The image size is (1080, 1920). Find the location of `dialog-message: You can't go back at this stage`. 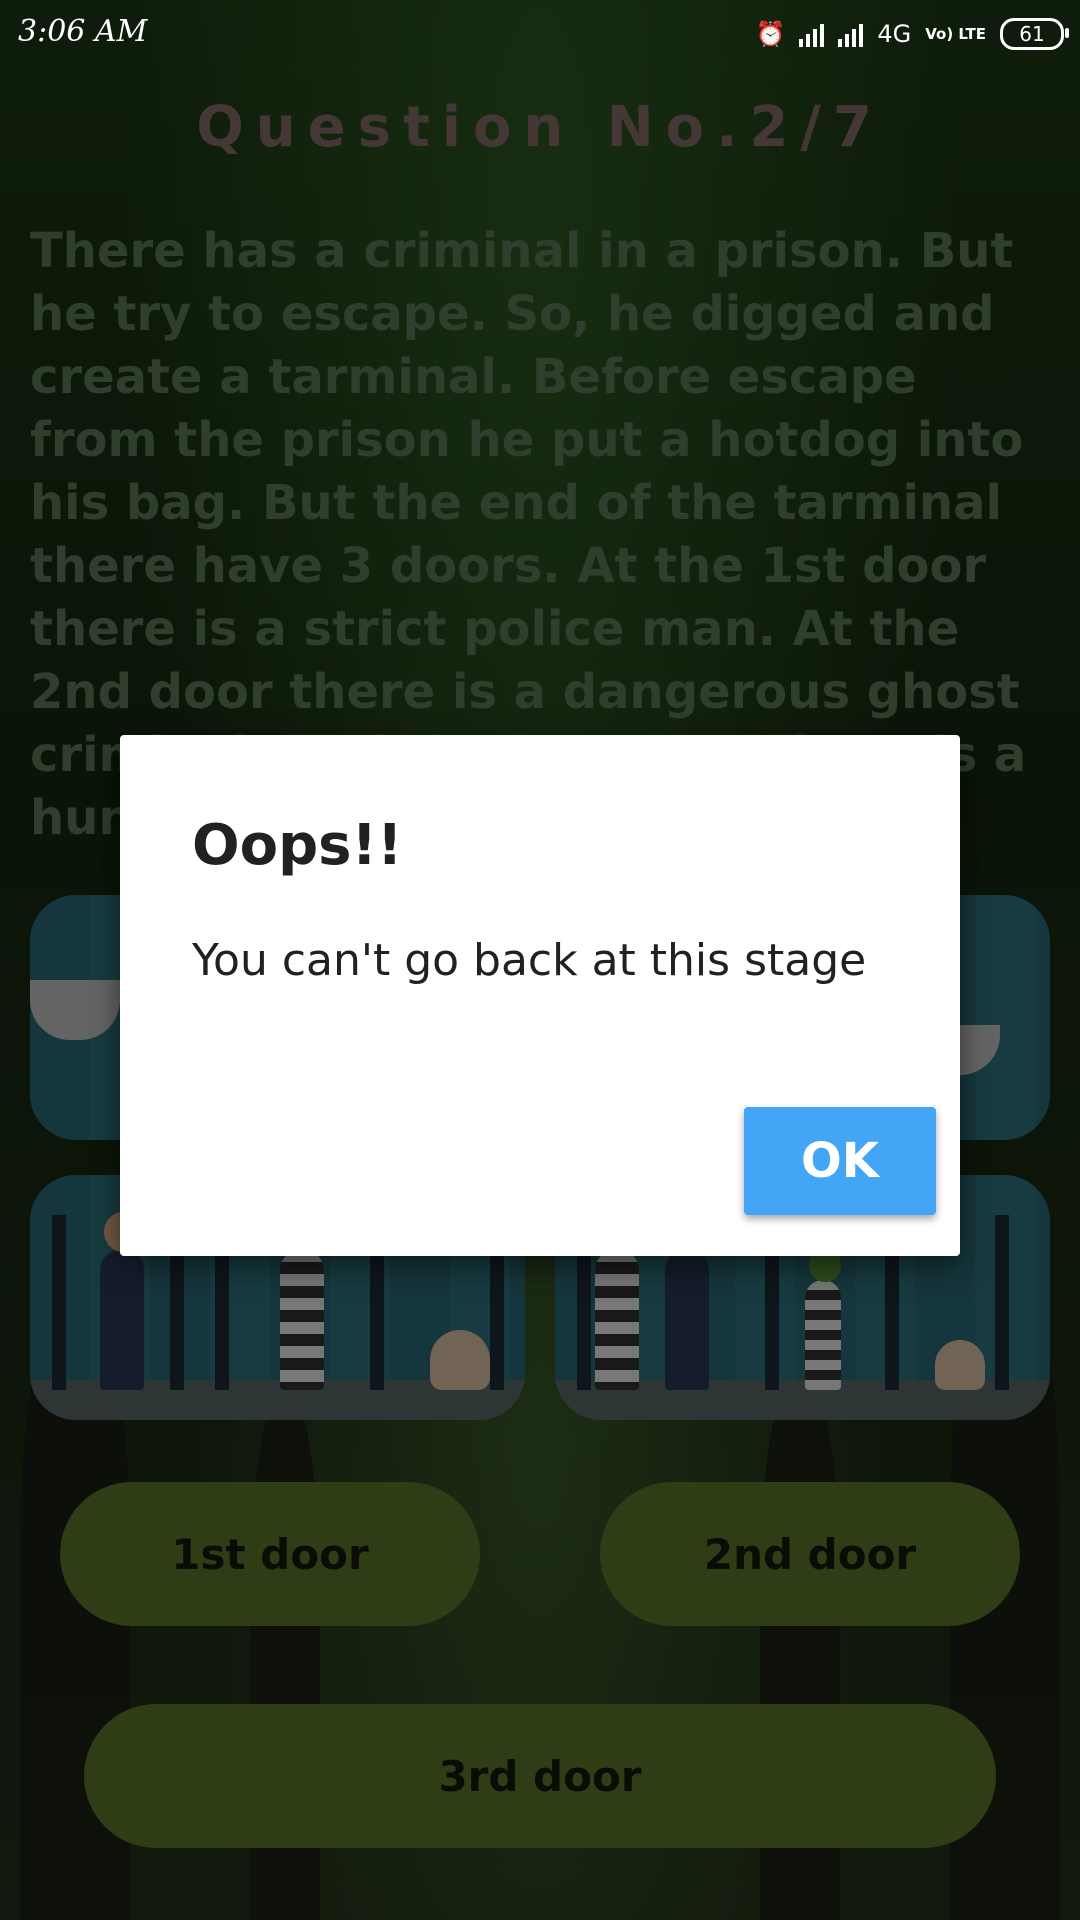

dialog-message: You can't go back at this stage is located at coordinates (529, 960).